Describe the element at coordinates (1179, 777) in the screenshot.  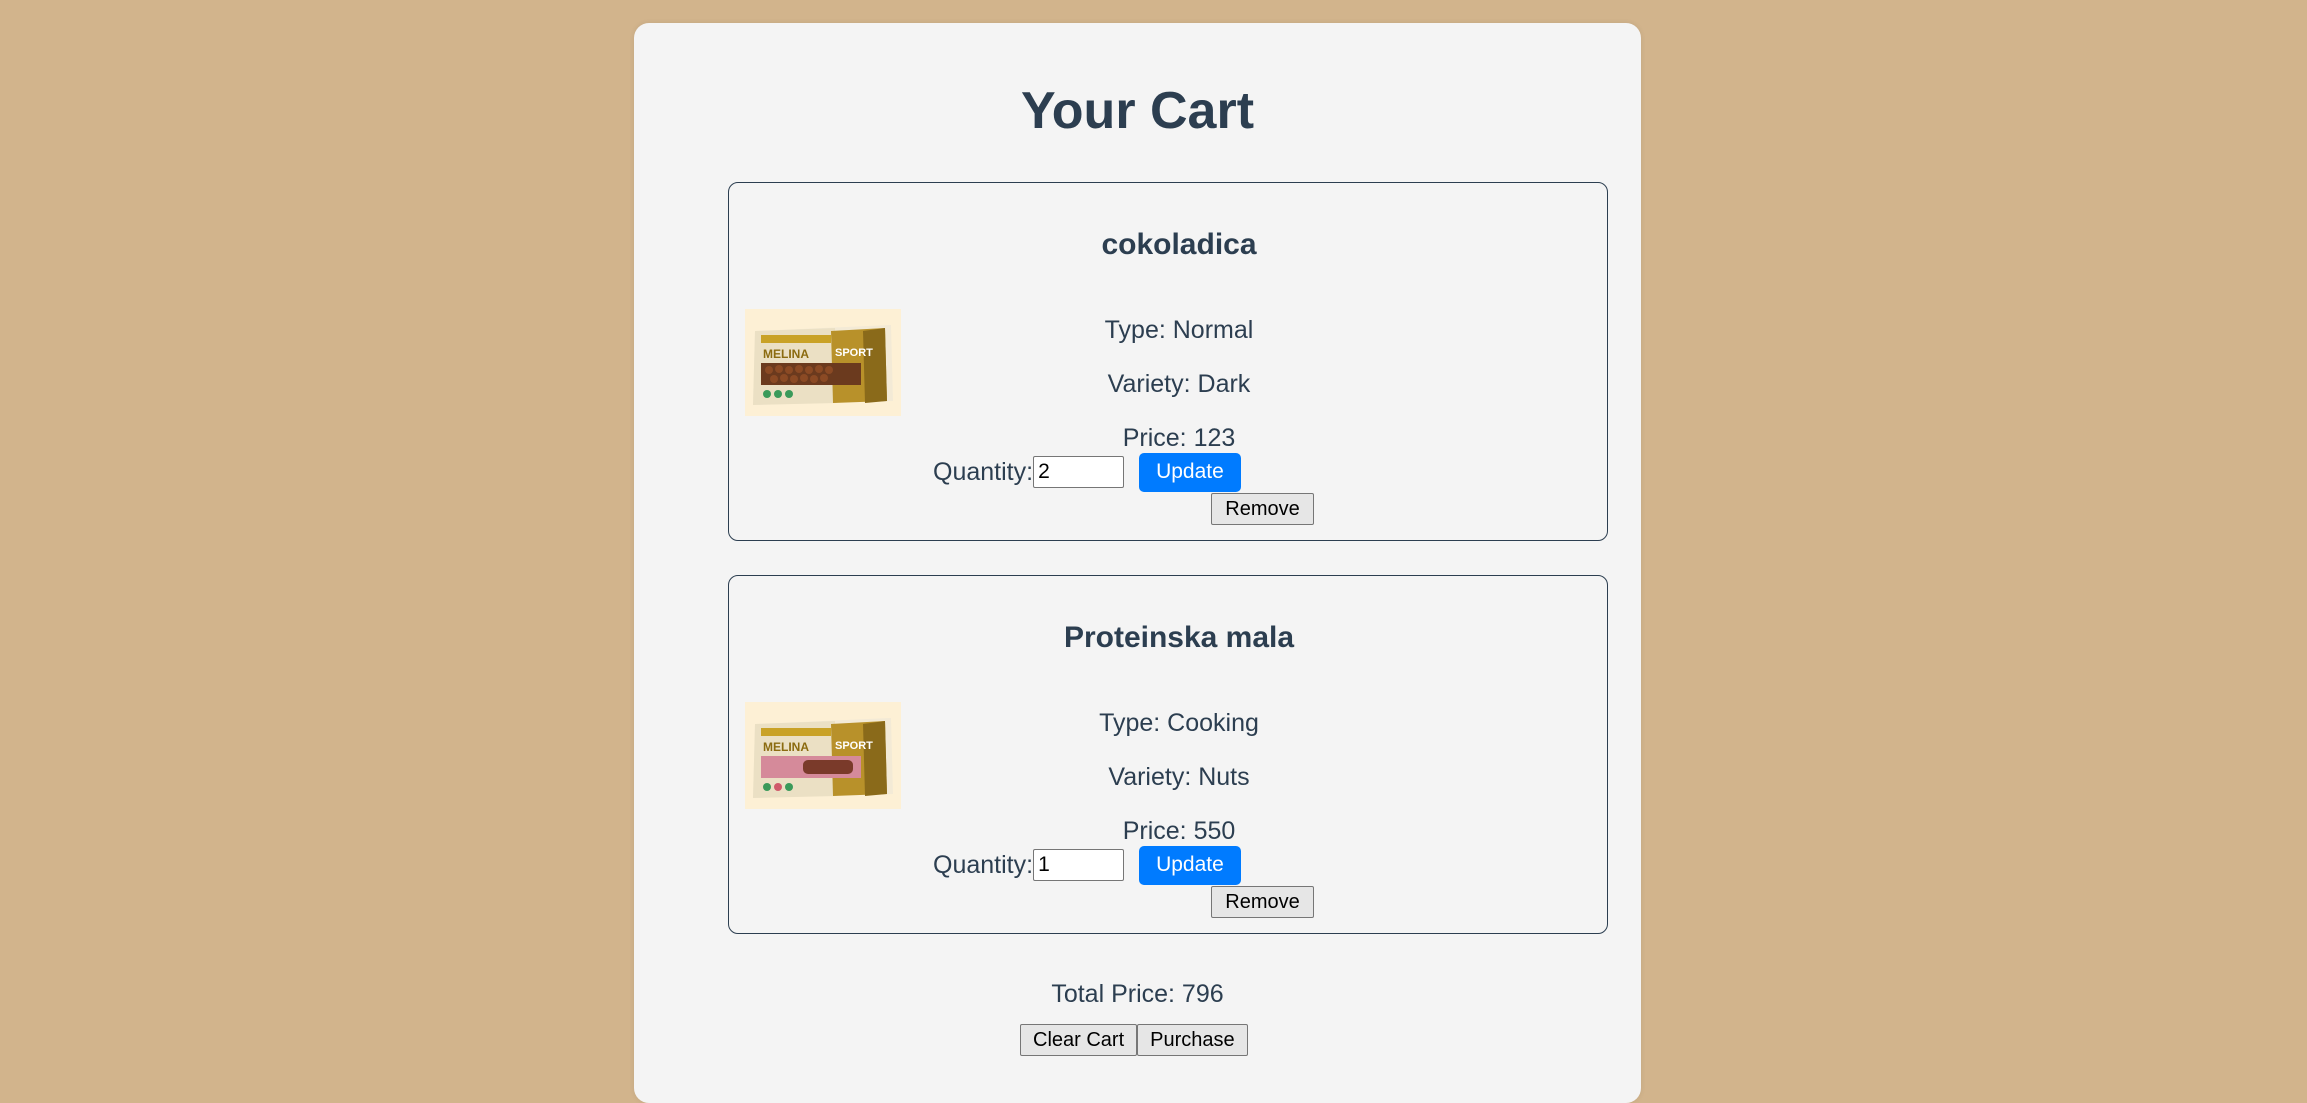
I see `product-variety: Variety: Nuts` at that location.